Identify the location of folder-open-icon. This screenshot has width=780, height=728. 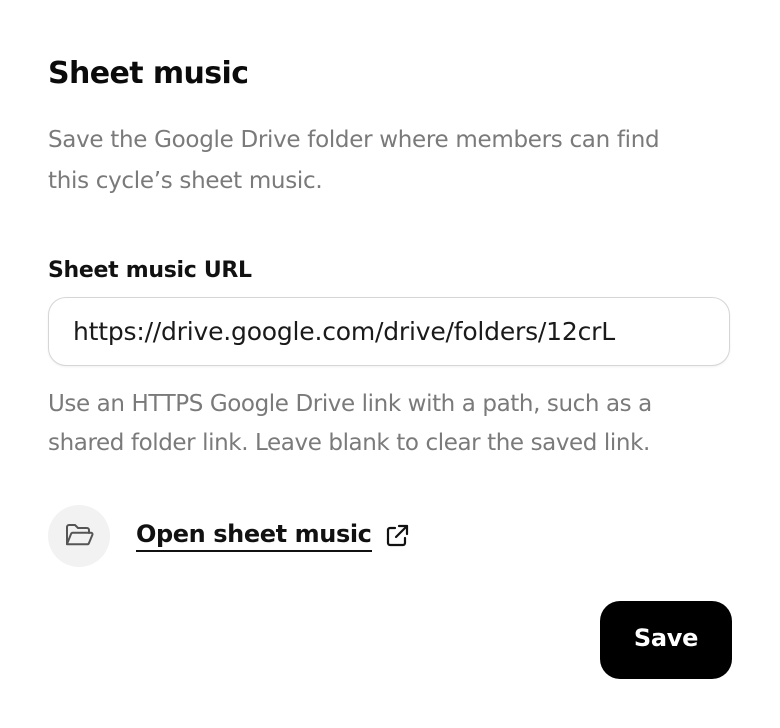
(79, 536).